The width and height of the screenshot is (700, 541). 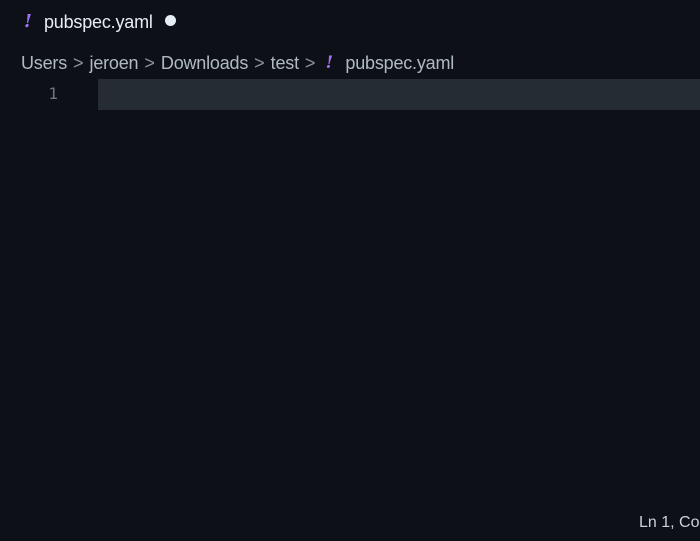 What do you see at coordinates (669, 523) in the screenshot?
I see `cursor-position-indicator: Ln 1, Co` at bounding box center [669, 523].